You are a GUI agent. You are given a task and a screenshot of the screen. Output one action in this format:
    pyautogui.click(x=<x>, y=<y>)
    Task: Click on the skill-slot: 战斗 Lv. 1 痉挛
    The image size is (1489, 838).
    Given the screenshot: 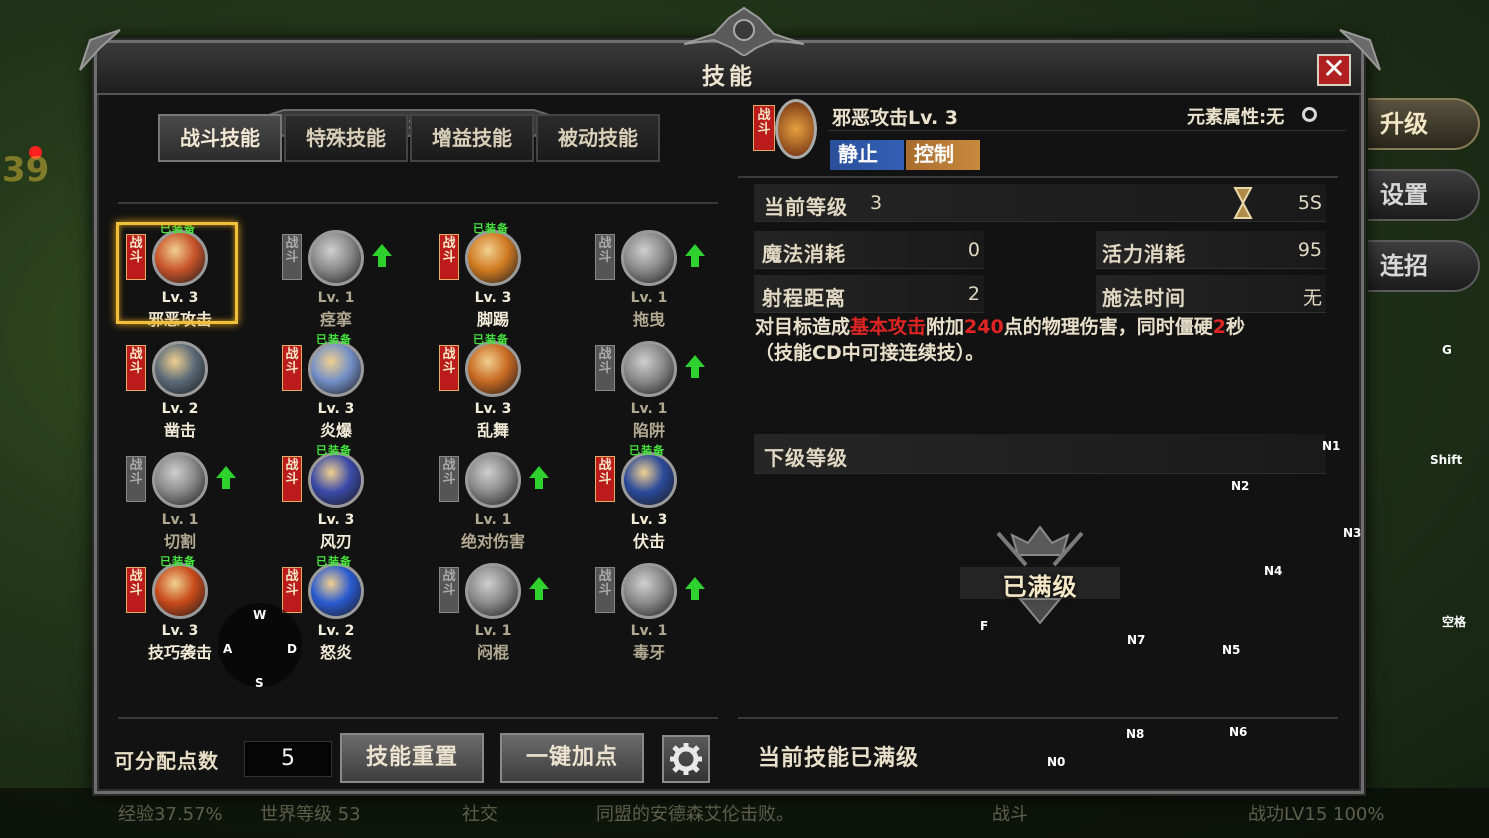 What is the action you would take?
    pyautogui.click(x=351, y=278)
    